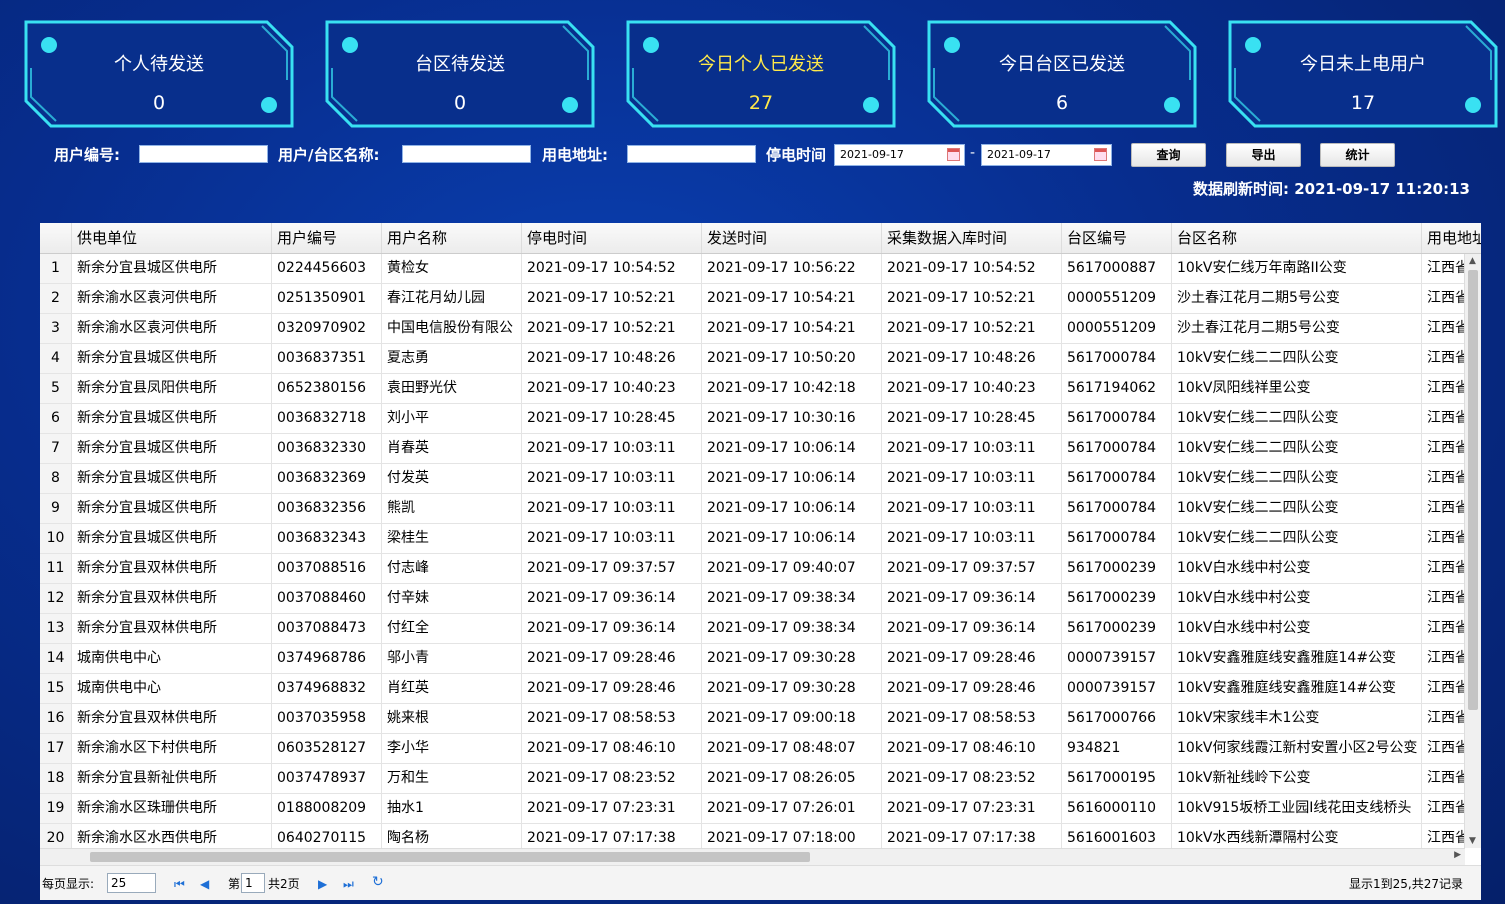 The height and width of the screenshot is (904, 1505). Describe the element at coordinates (1263, 155) in the screenshot. I see `export-button: 导出` at that location.